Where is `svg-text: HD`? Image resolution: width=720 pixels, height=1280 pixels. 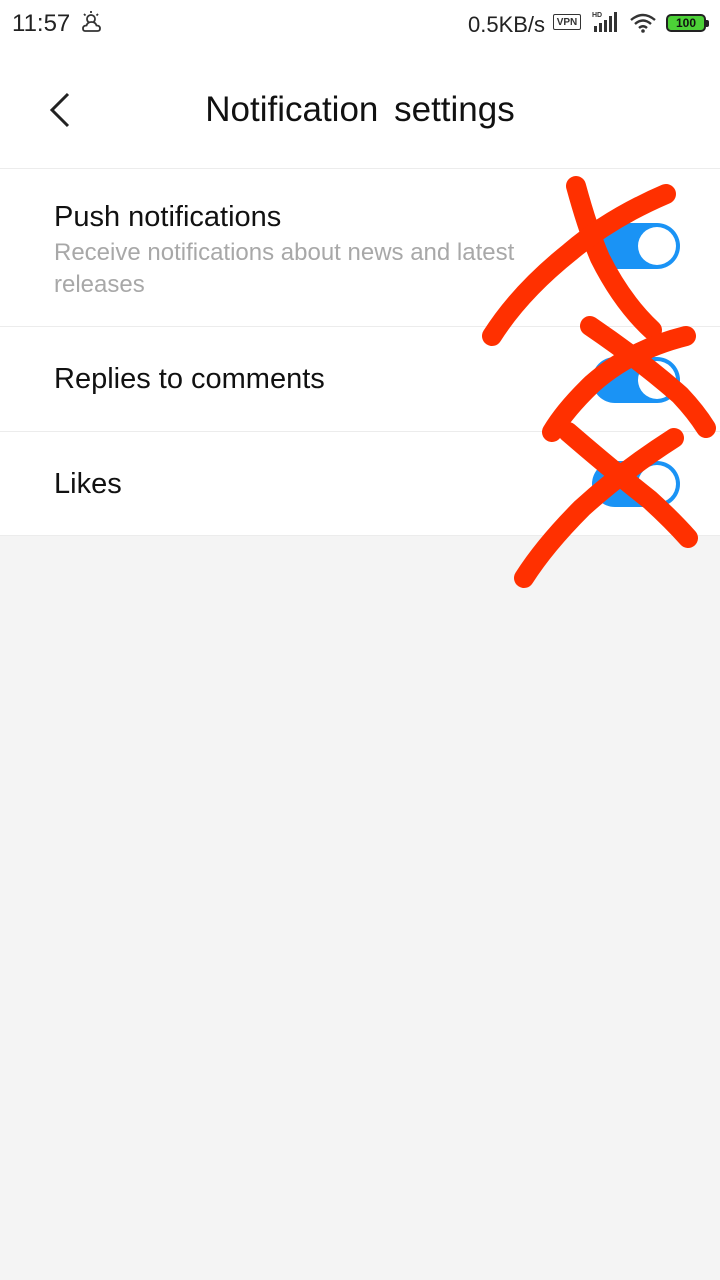
svg-text: HD is located at coordinates (597, 15).